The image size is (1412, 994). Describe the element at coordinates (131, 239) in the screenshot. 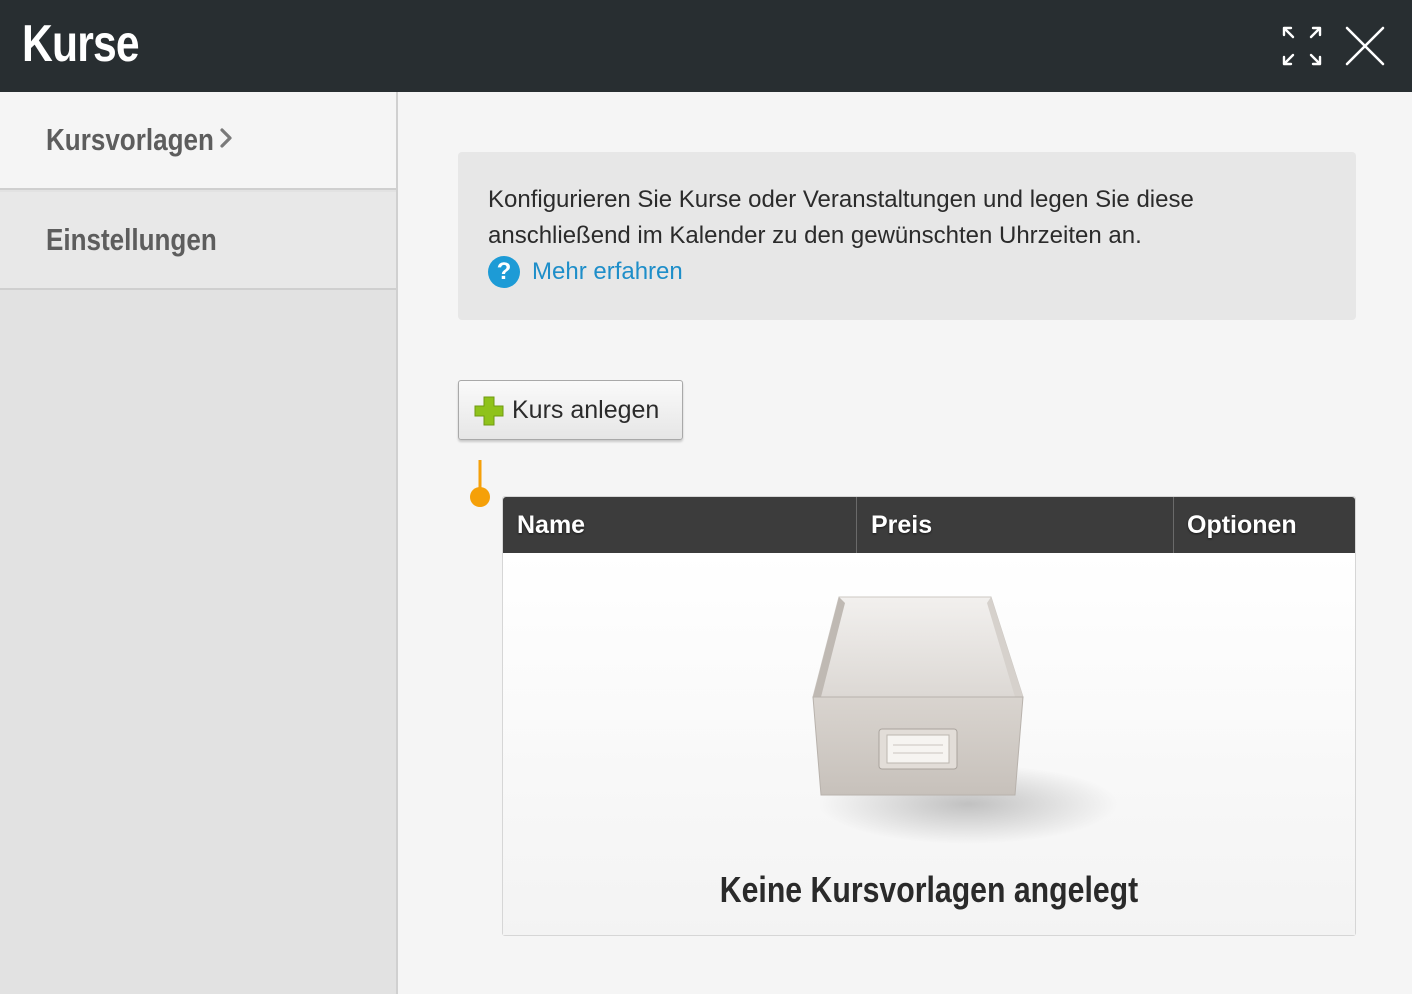

I see `sidebar-item-label: Einstellungen` at that location.